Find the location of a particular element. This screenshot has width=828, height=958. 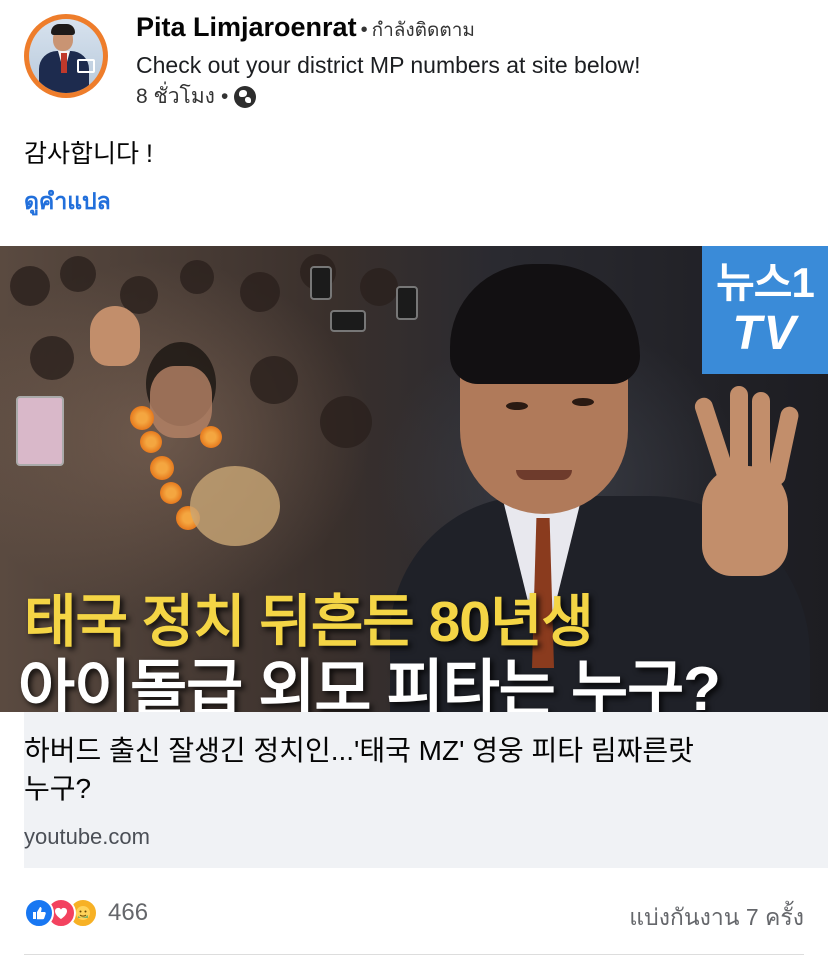

post-meta: 8 ชั่วโมง • is located at coordinates (196, 96).